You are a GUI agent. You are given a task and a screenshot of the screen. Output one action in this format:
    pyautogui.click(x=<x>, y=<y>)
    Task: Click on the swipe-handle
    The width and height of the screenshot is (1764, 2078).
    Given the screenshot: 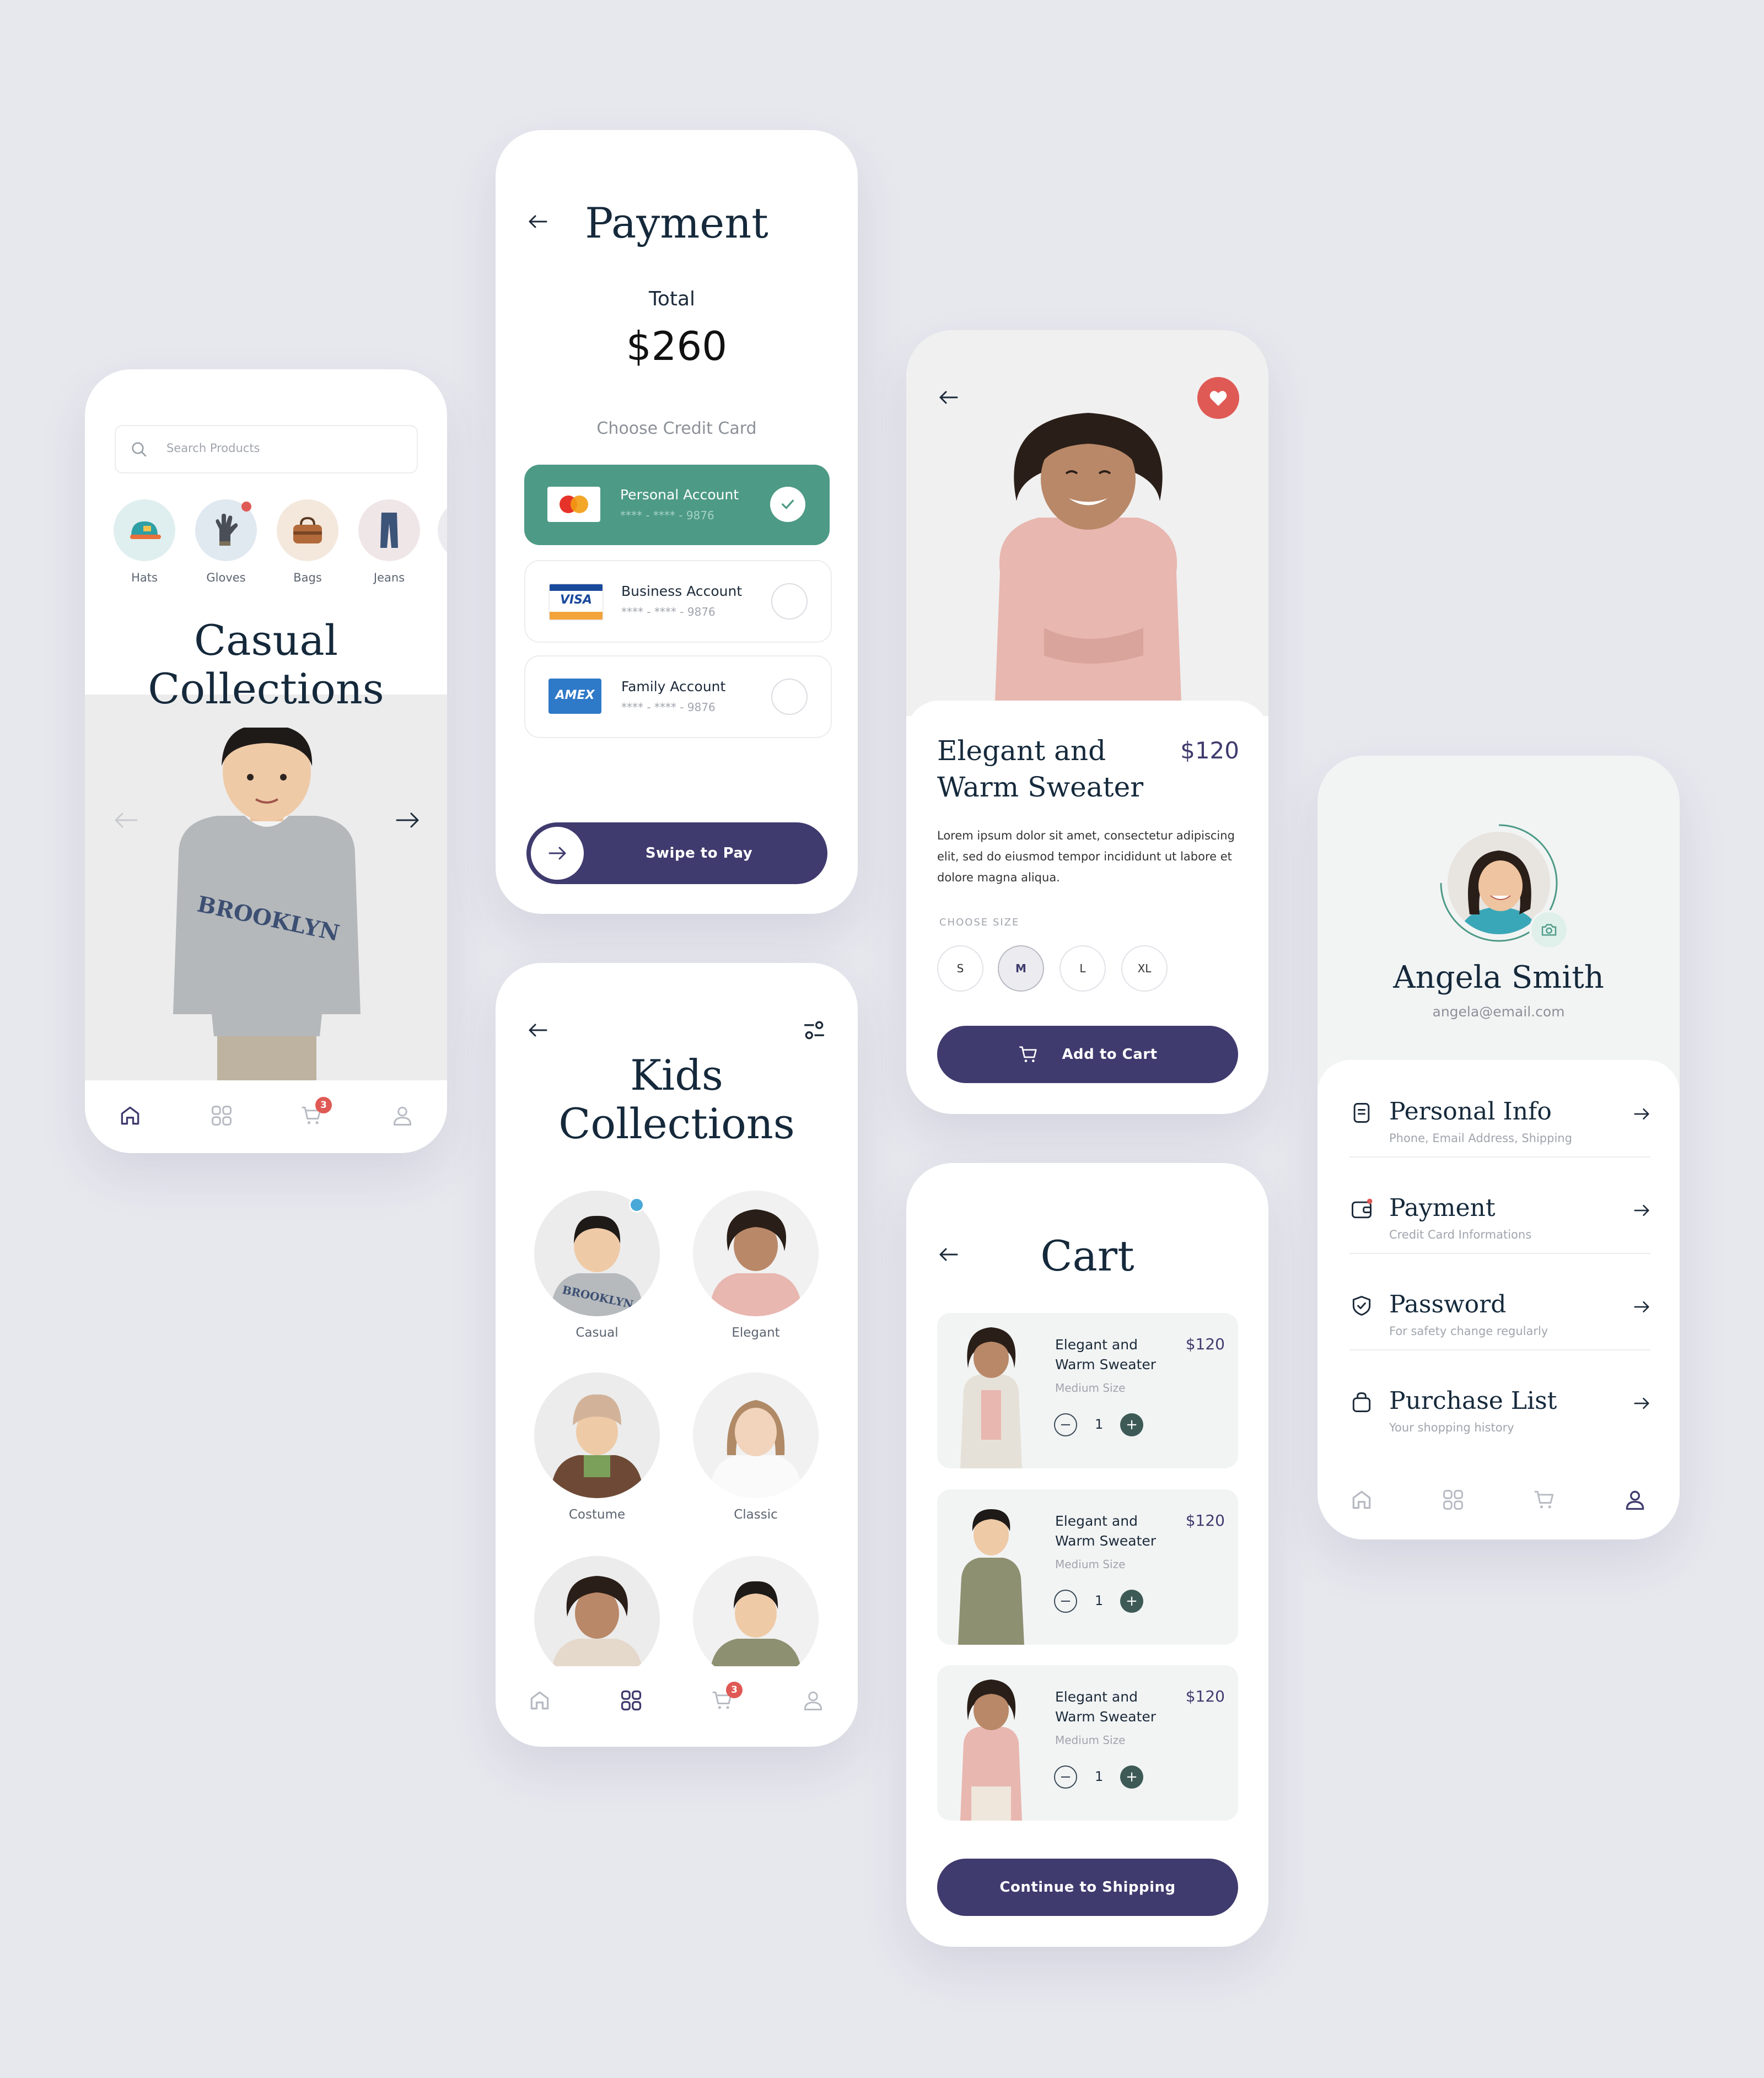 What is the action you would take?
    pyautogui.click(x=557, y=853)
    